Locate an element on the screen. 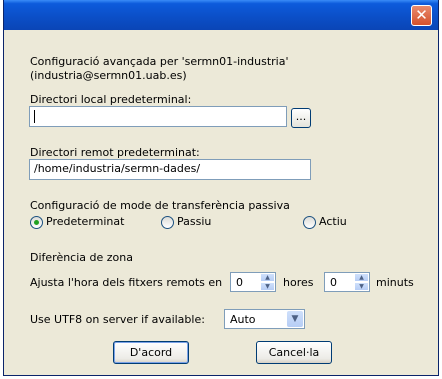 This screenshot has height=379, width=442. ok-button: D'acord is located at coordinates (151, 352).